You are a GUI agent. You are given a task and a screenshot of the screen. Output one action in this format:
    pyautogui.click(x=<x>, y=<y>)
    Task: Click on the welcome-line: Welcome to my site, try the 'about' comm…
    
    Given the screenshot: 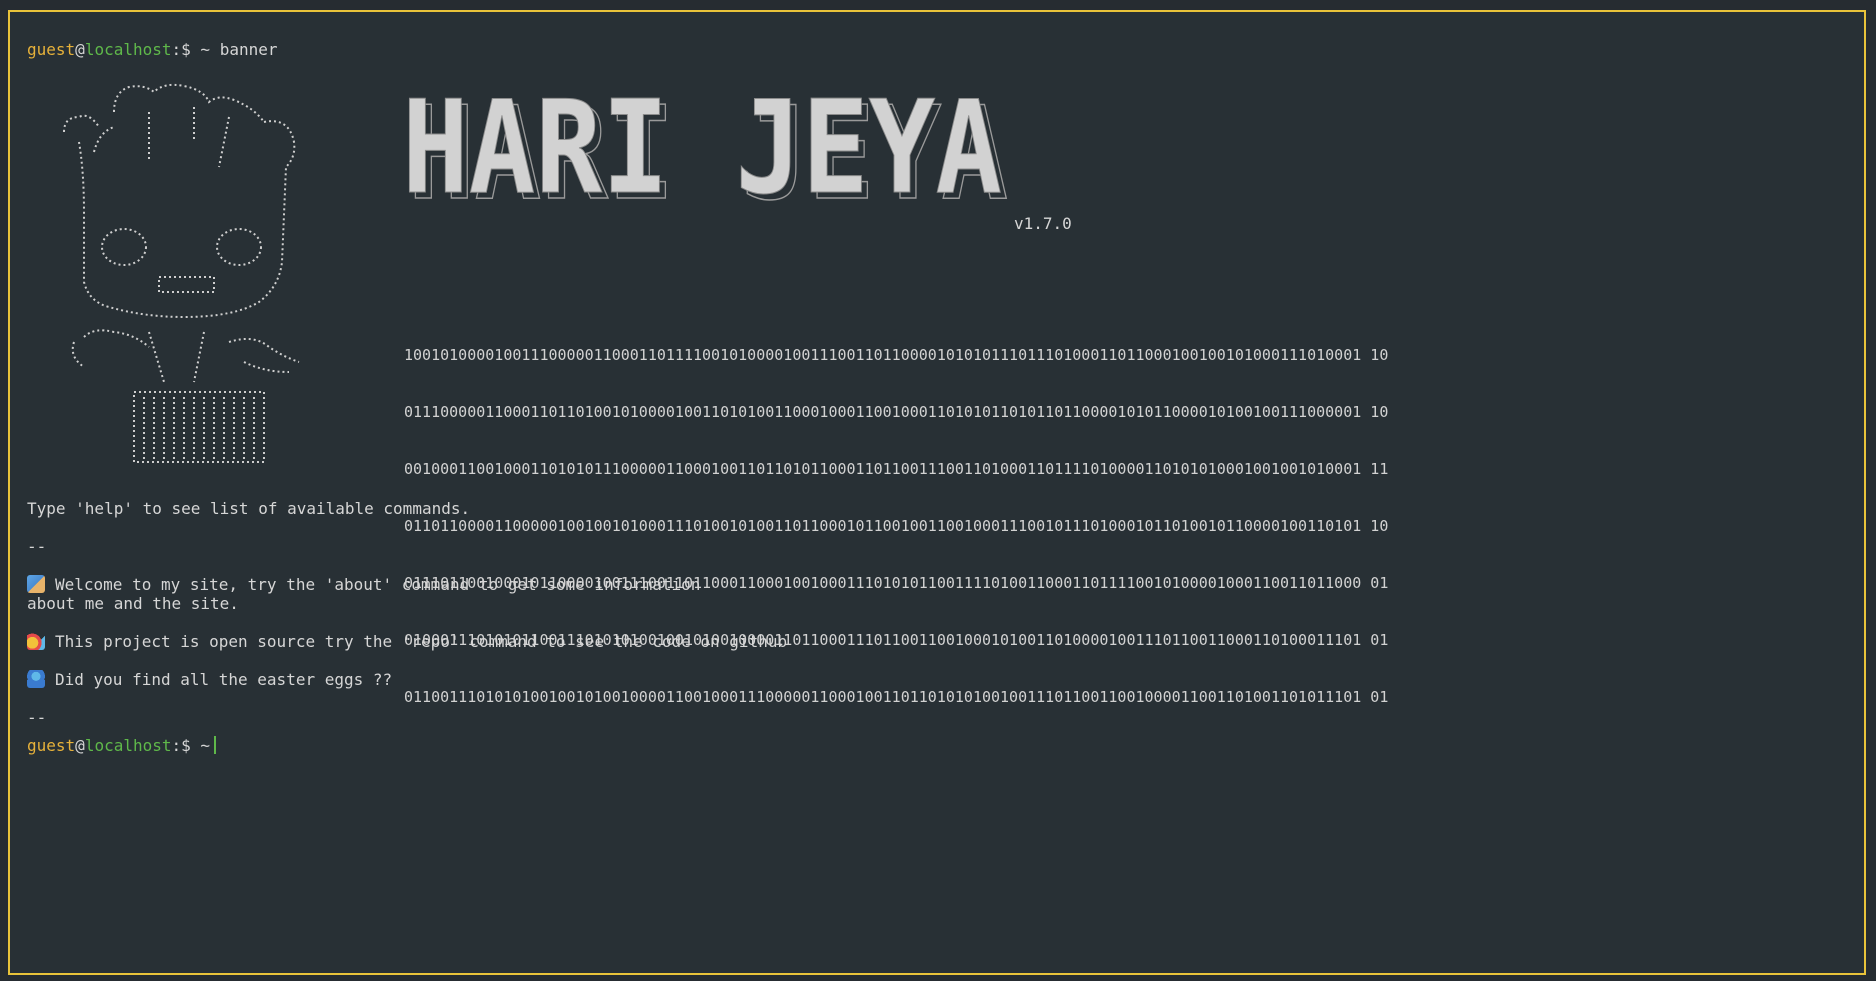 What is the action you would take?
    pyautogui.click(x=363, y=584)
    